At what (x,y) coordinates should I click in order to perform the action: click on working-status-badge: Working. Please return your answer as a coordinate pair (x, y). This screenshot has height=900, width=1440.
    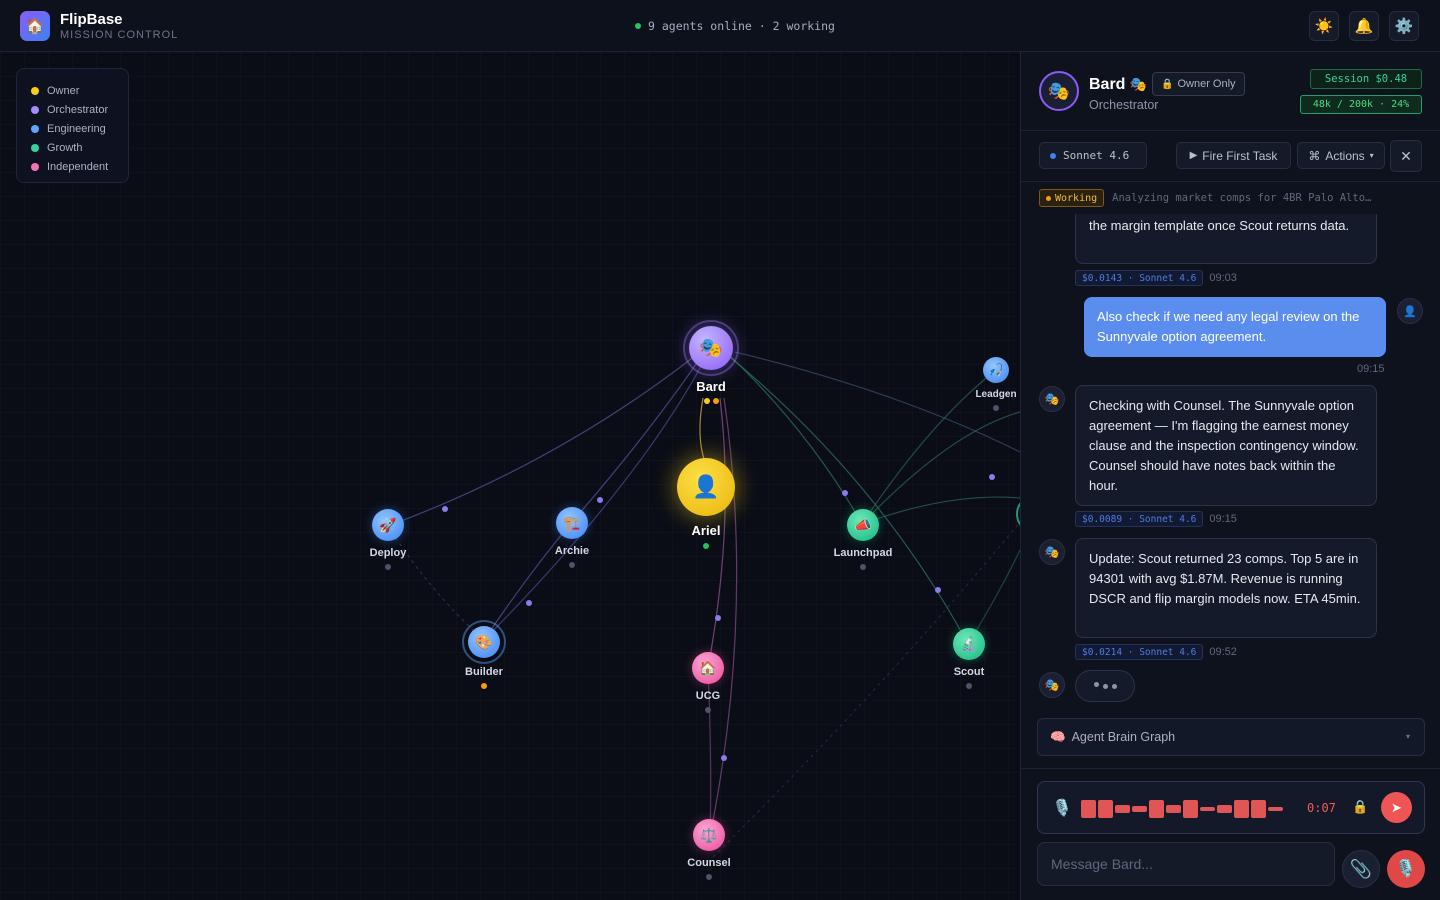
    Looking at the image, I should click on (1072, 198).